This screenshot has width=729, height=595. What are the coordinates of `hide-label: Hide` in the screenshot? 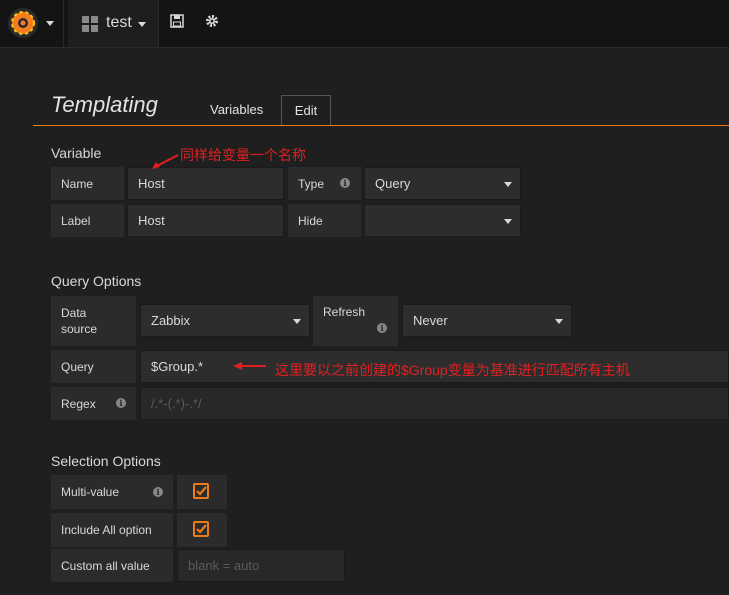 It's located at (324, 220).